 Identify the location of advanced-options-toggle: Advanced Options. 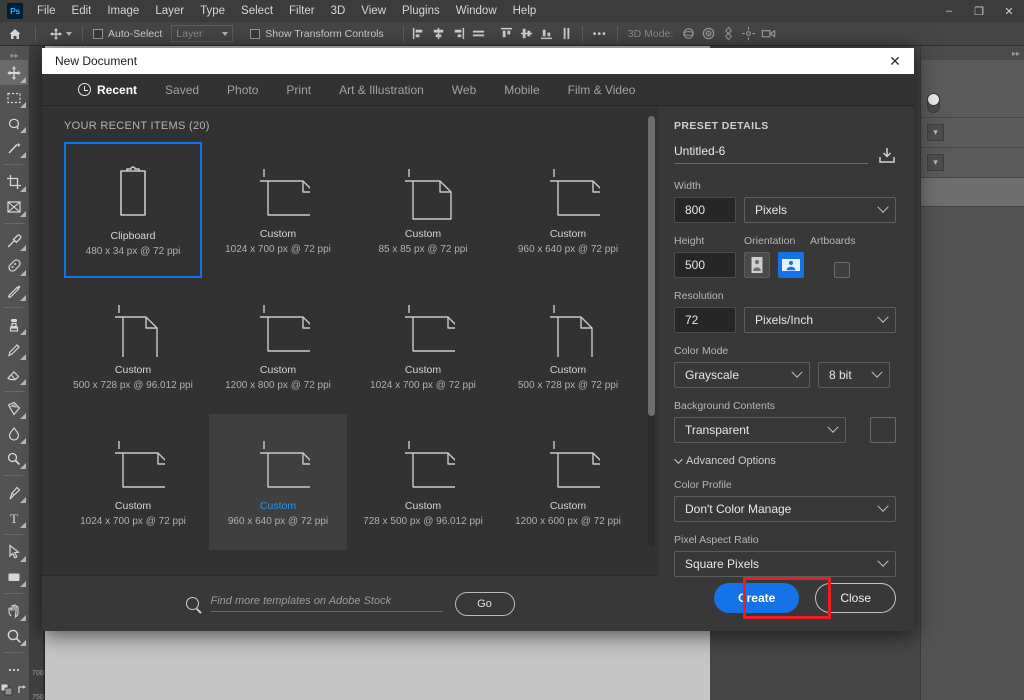
(785, 461).